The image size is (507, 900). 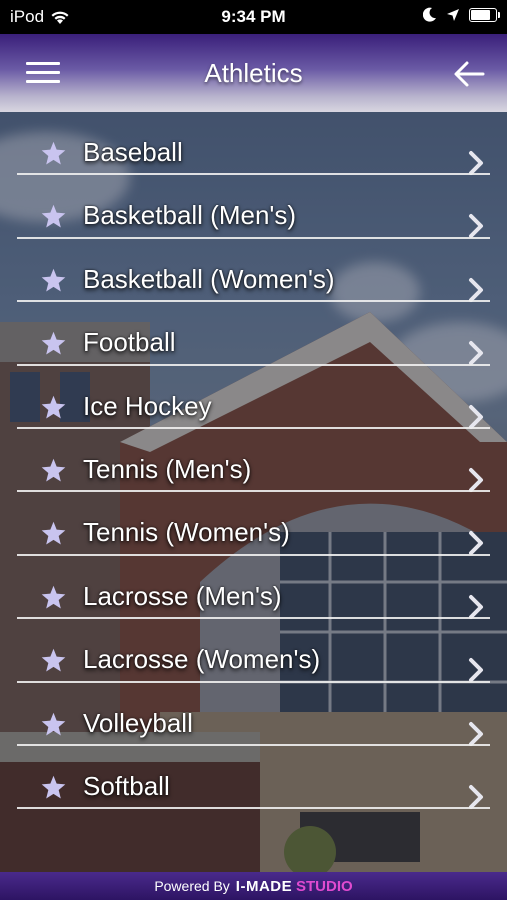 I want to click on powered-by-label: Powered By, so click(x=192, y=886).